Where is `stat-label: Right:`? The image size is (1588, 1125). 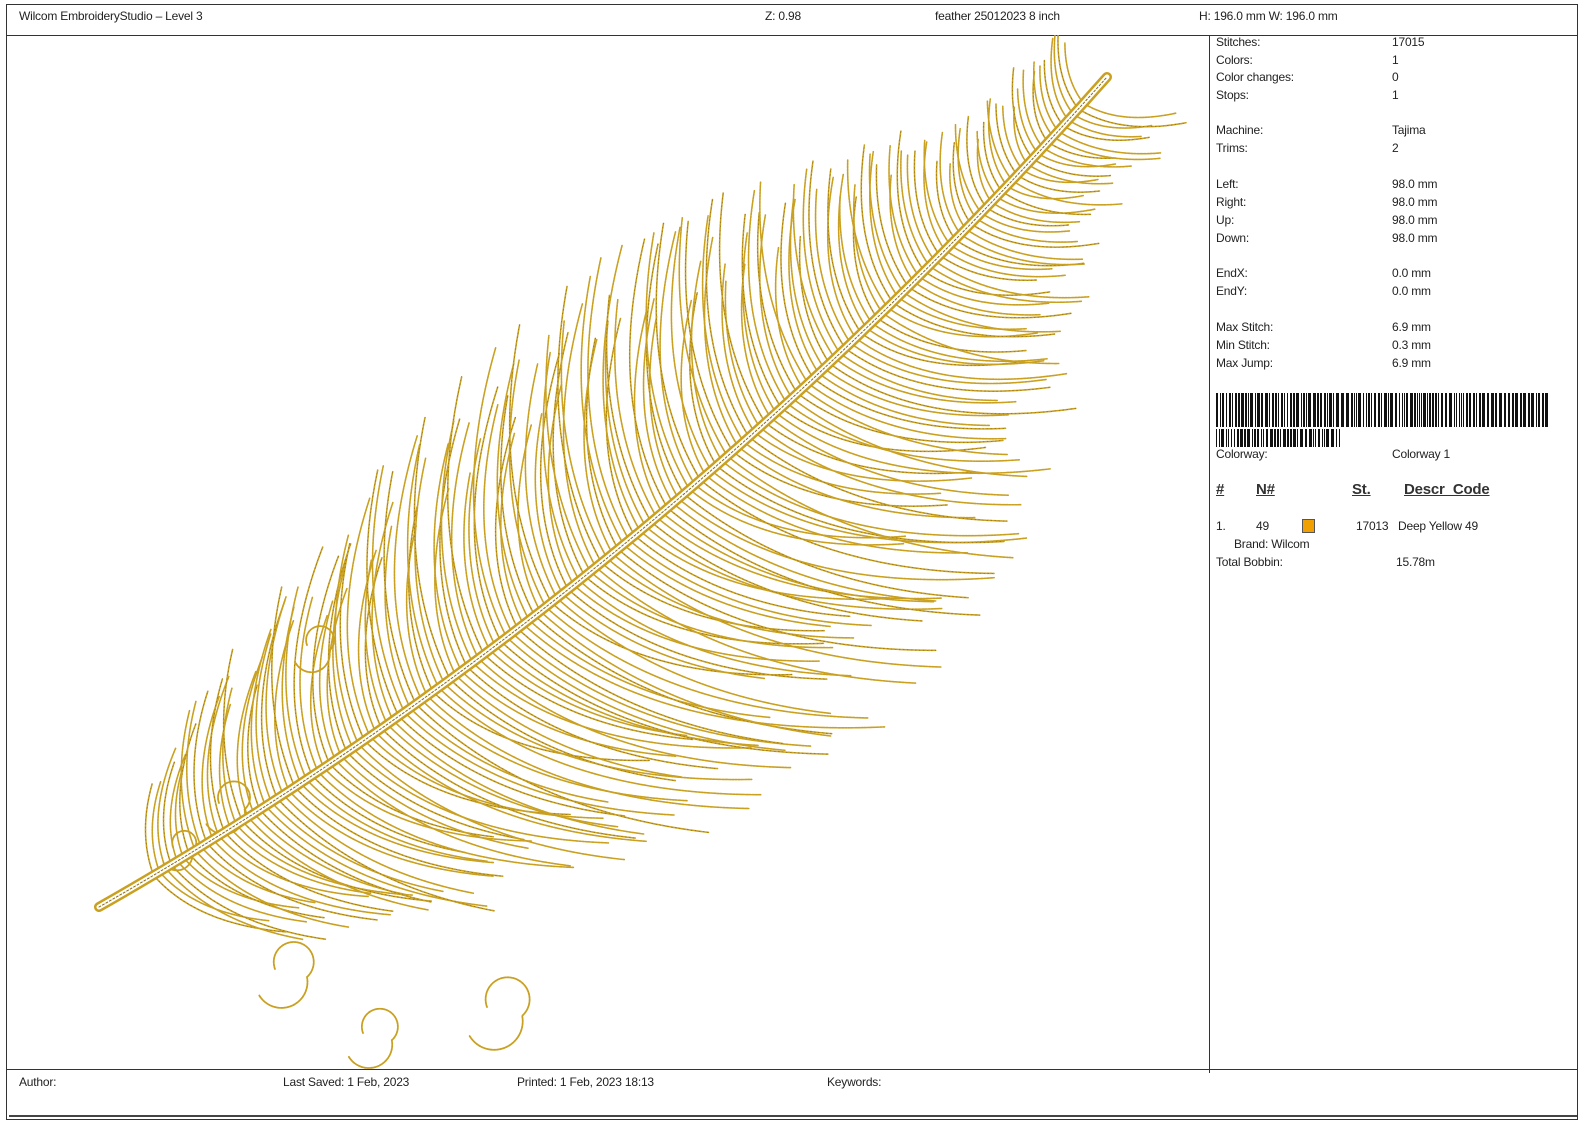
stat-label: Right: is located at coordinates (1231, 202).